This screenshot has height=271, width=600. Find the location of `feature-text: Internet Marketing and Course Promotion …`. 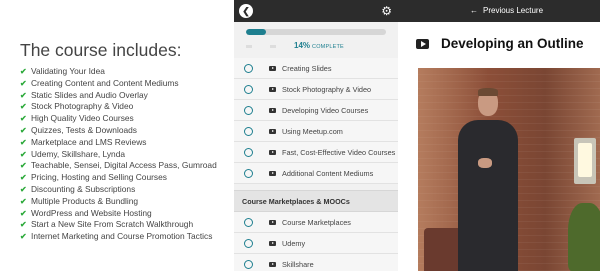

feature-text: Internet Marketing and Course Promotion … is located at coordinates (122, 236).